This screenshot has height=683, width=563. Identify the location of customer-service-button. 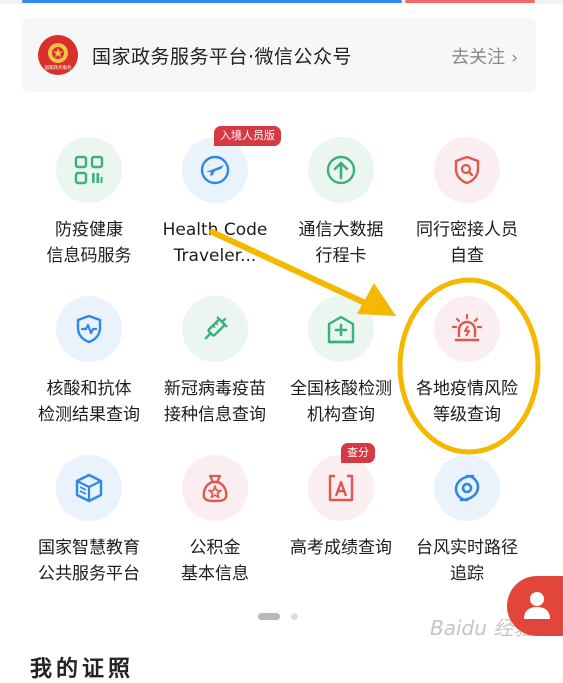
(535, 606).